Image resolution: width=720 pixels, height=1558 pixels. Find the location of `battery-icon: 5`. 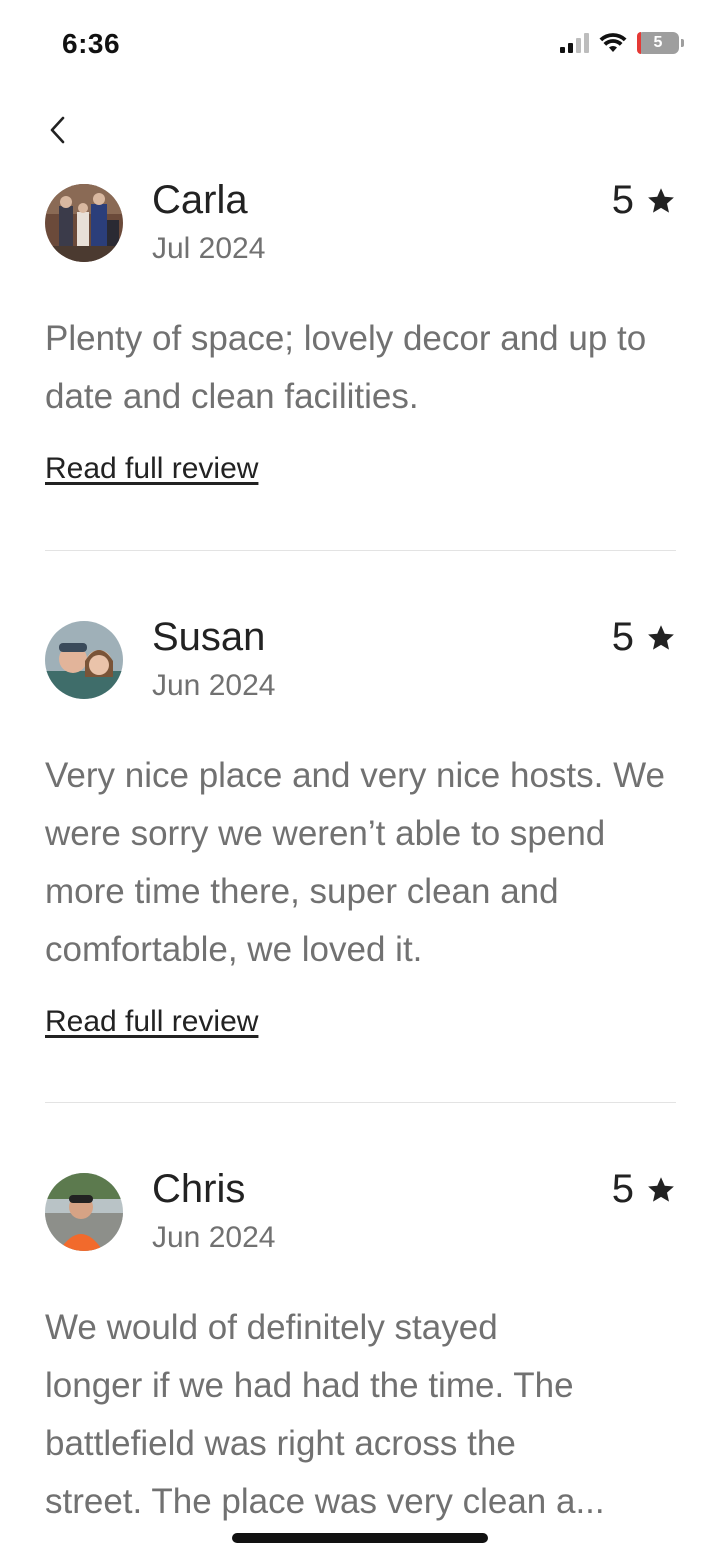

battery-icon: 5 is located at coordinates (658, 43).